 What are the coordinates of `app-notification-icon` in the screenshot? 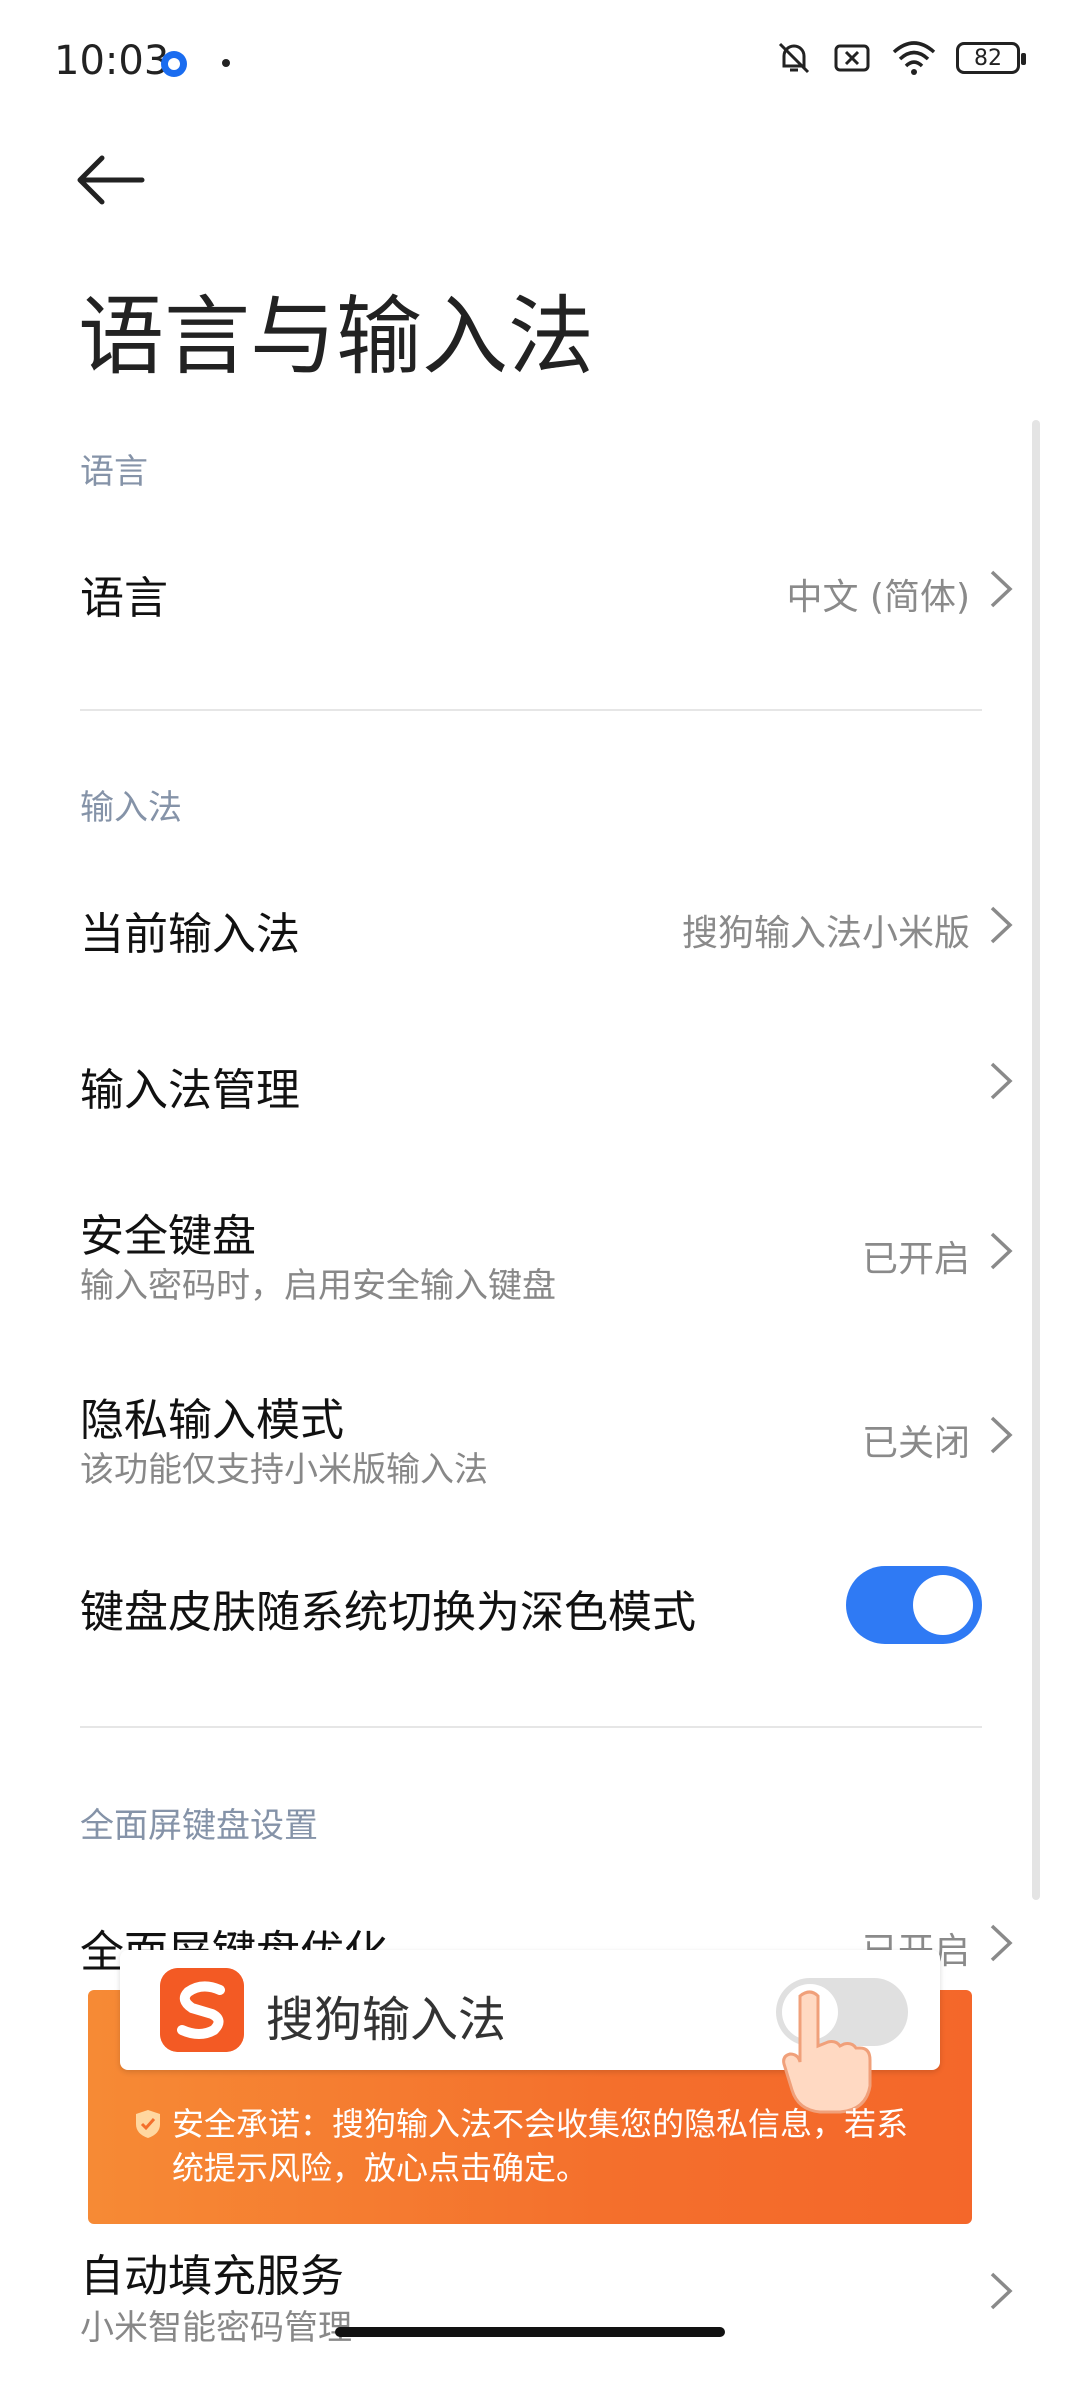 It's located at (174, 64).